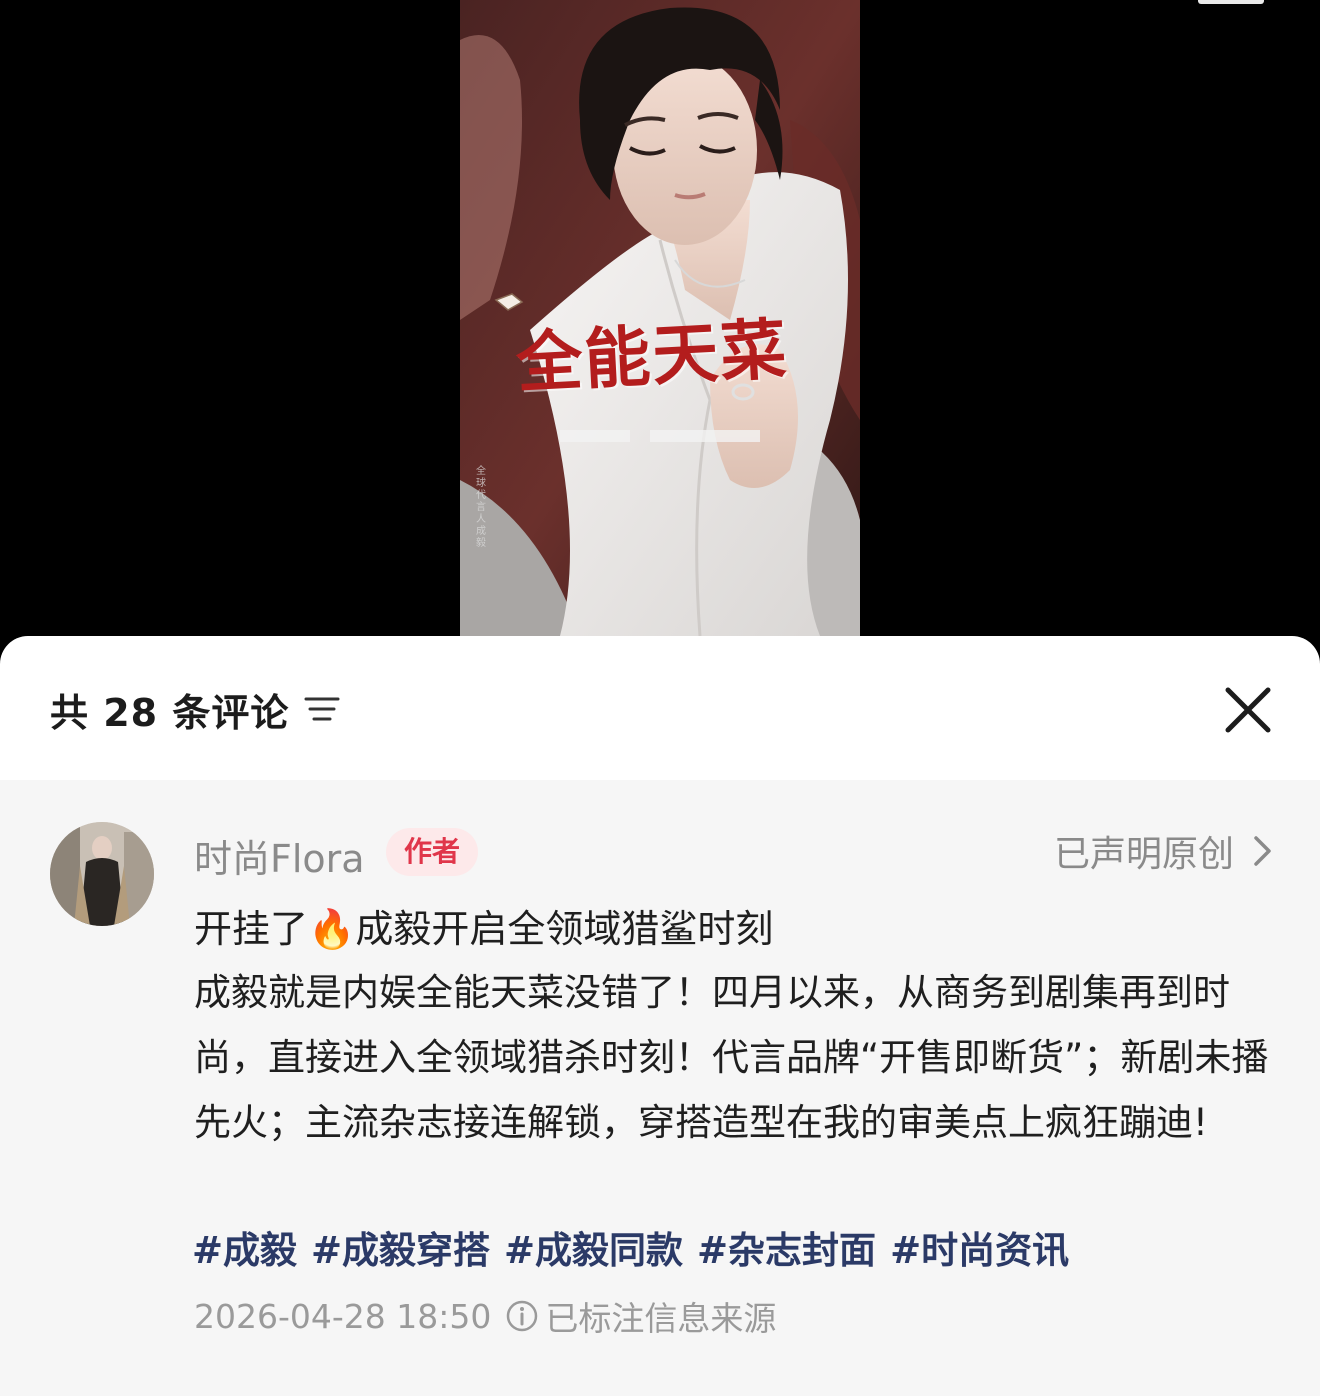 The height and width of the screenshot is (1396, 1320). I want to click on original-statement-label: 已声明原创, so click(1143, 854).